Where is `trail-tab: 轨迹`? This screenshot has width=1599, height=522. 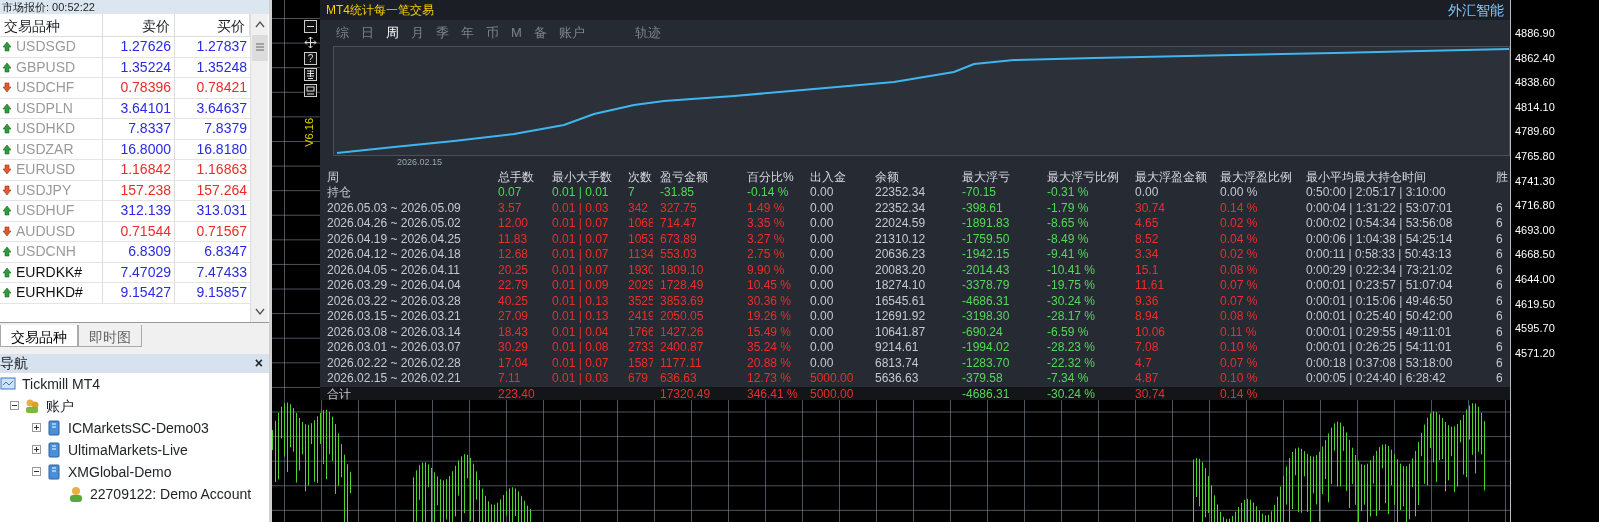
trail-tab: 轨迹 is located at coordinates (647, 33).